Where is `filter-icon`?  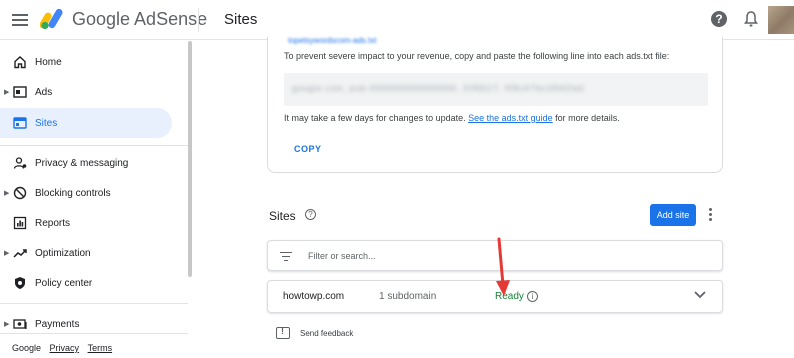 filter-icon is located at coordinates (286, 256).